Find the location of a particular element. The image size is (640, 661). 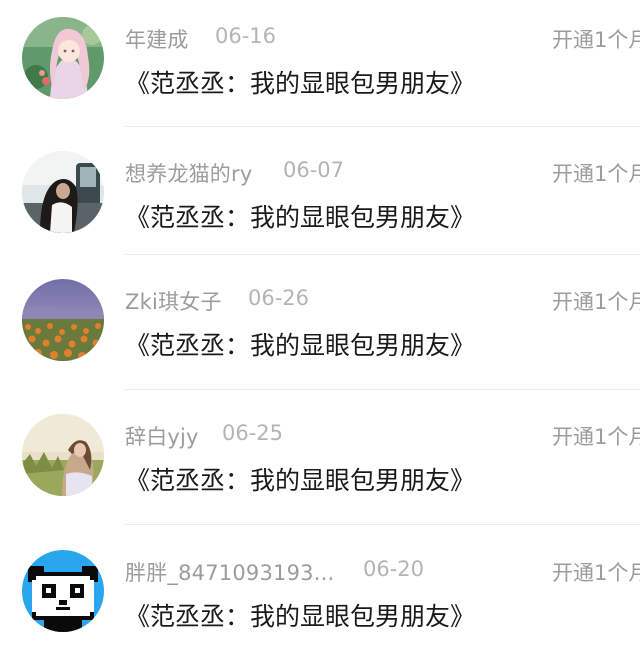

panda-avatar is located at coordinates (63, 591).